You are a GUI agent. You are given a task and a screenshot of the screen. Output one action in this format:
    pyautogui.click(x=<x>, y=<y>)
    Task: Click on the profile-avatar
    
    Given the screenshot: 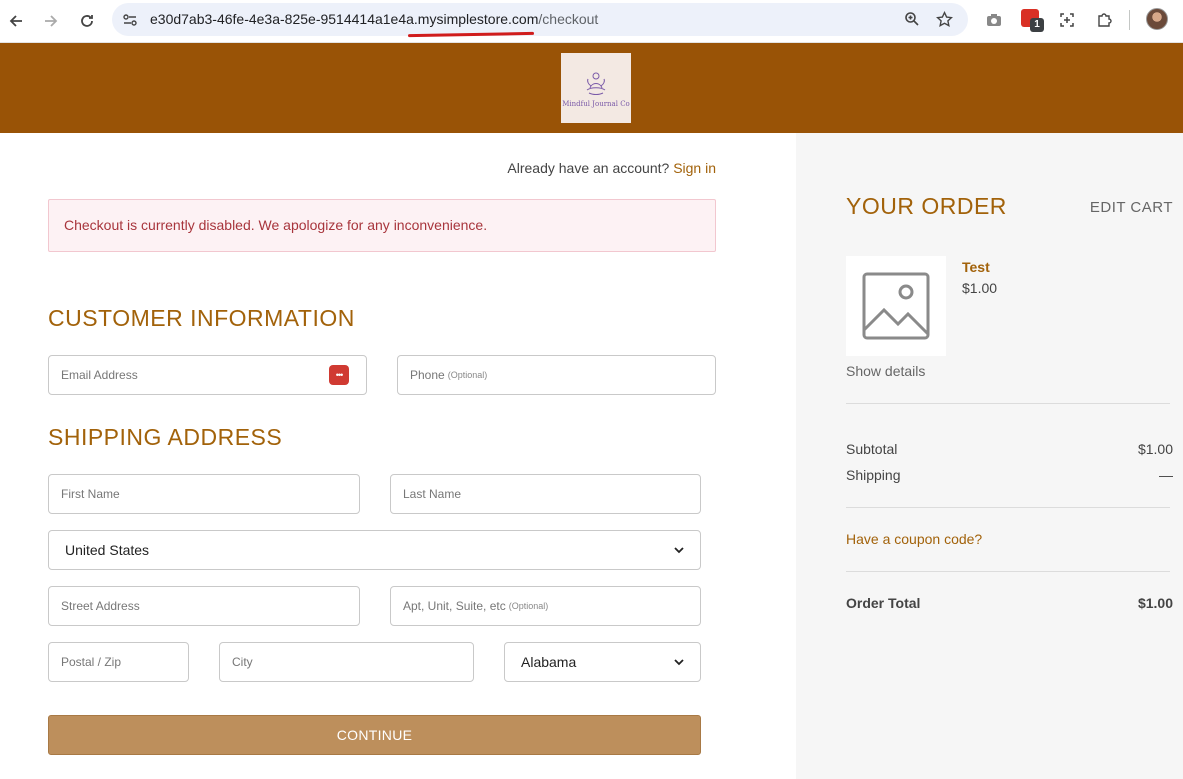 What is the action you would take?
    pyautogui.click(x=1157, y=19)
    